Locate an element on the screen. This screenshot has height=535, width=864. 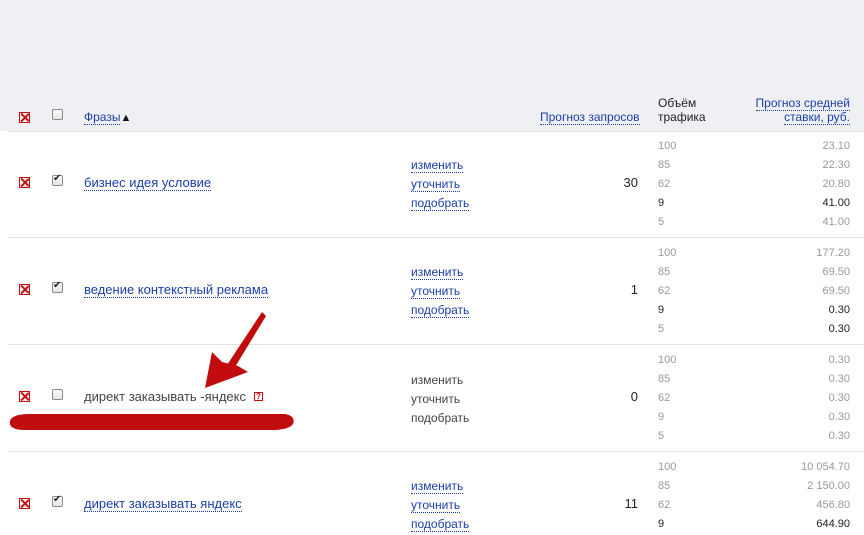
phrase-link: бизнес идея условие is located at coordinates (148, 183).